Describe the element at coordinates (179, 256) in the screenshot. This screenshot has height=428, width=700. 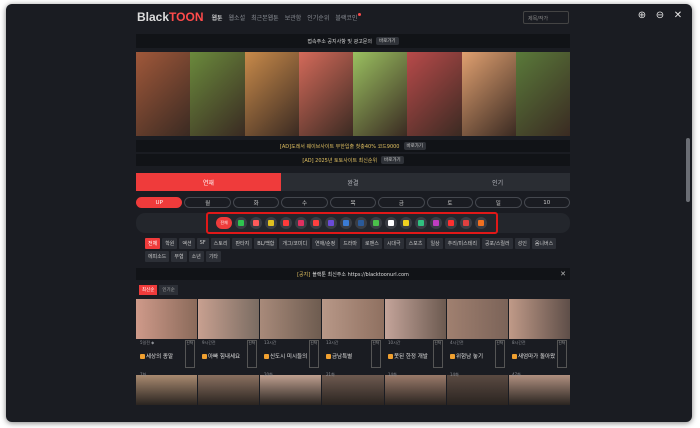
I see `genre-tag: 무협` at that location.